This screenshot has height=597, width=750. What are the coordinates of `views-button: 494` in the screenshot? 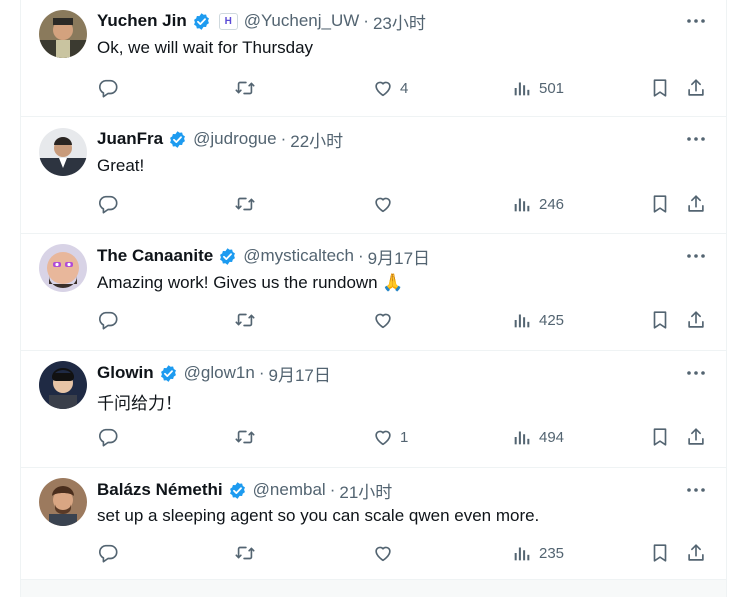 It's located at (537, 437).